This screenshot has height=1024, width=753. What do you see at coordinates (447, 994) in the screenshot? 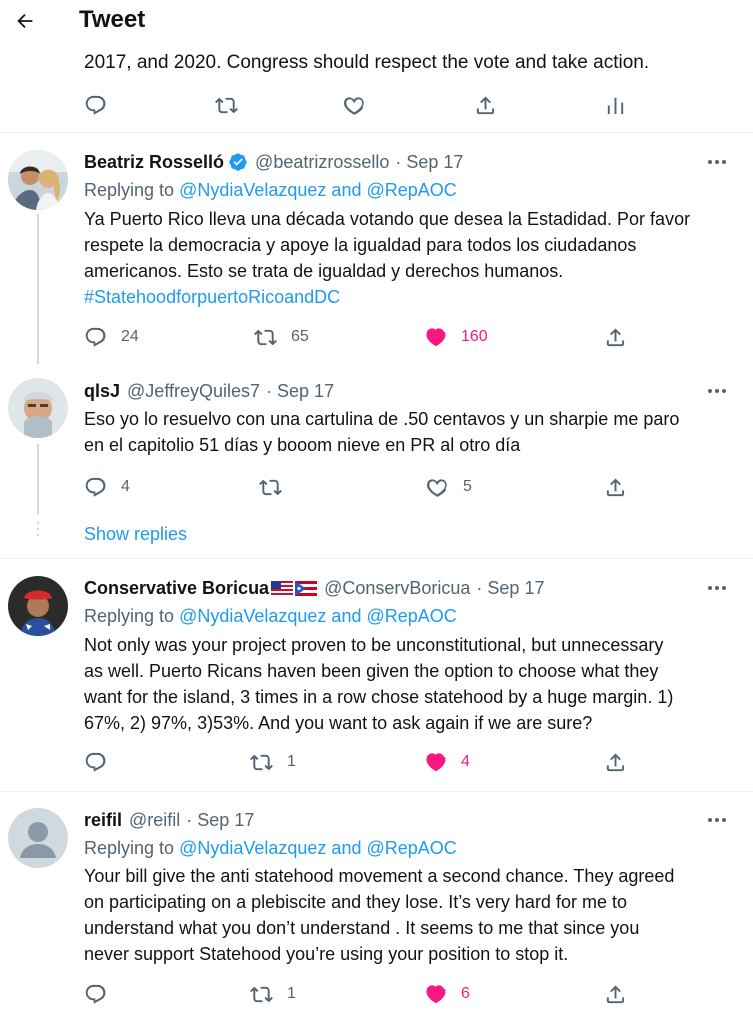
I see `like-button: 6` at bounding box center [447, 994].